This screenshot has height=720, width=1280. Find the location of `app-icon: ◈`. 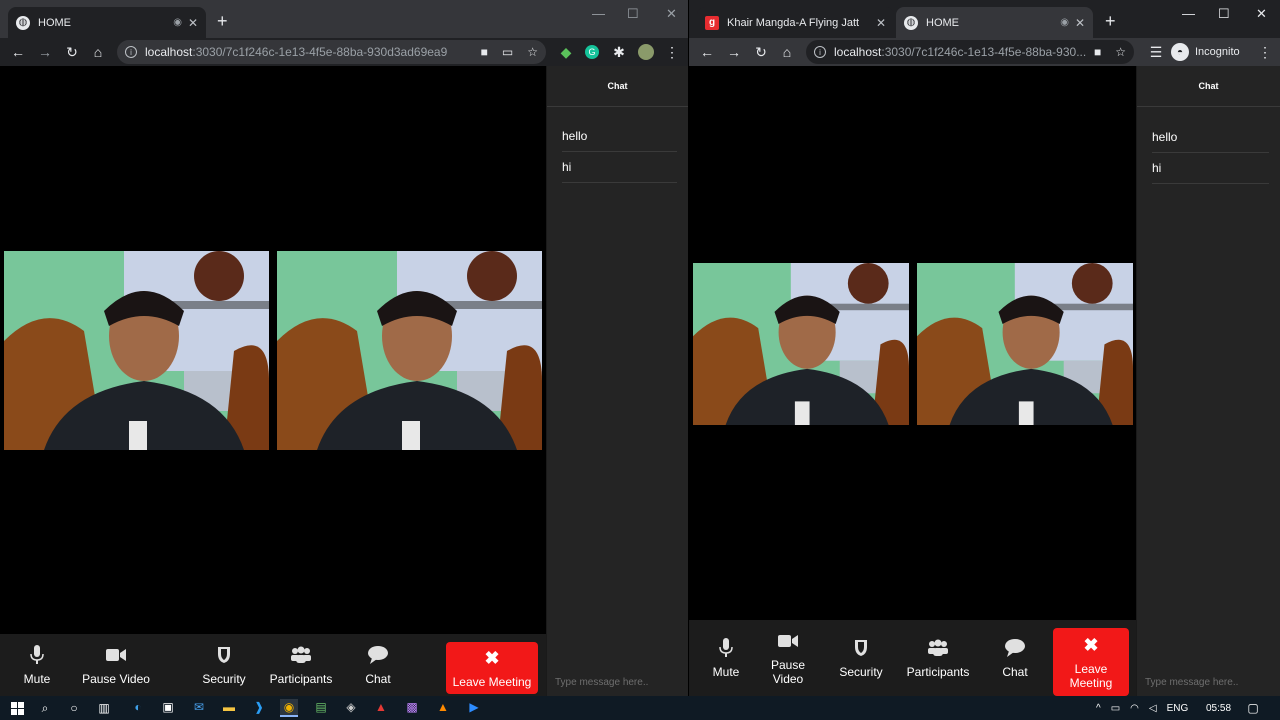

app-icon: ◈ is located at coordinates (351, 708).